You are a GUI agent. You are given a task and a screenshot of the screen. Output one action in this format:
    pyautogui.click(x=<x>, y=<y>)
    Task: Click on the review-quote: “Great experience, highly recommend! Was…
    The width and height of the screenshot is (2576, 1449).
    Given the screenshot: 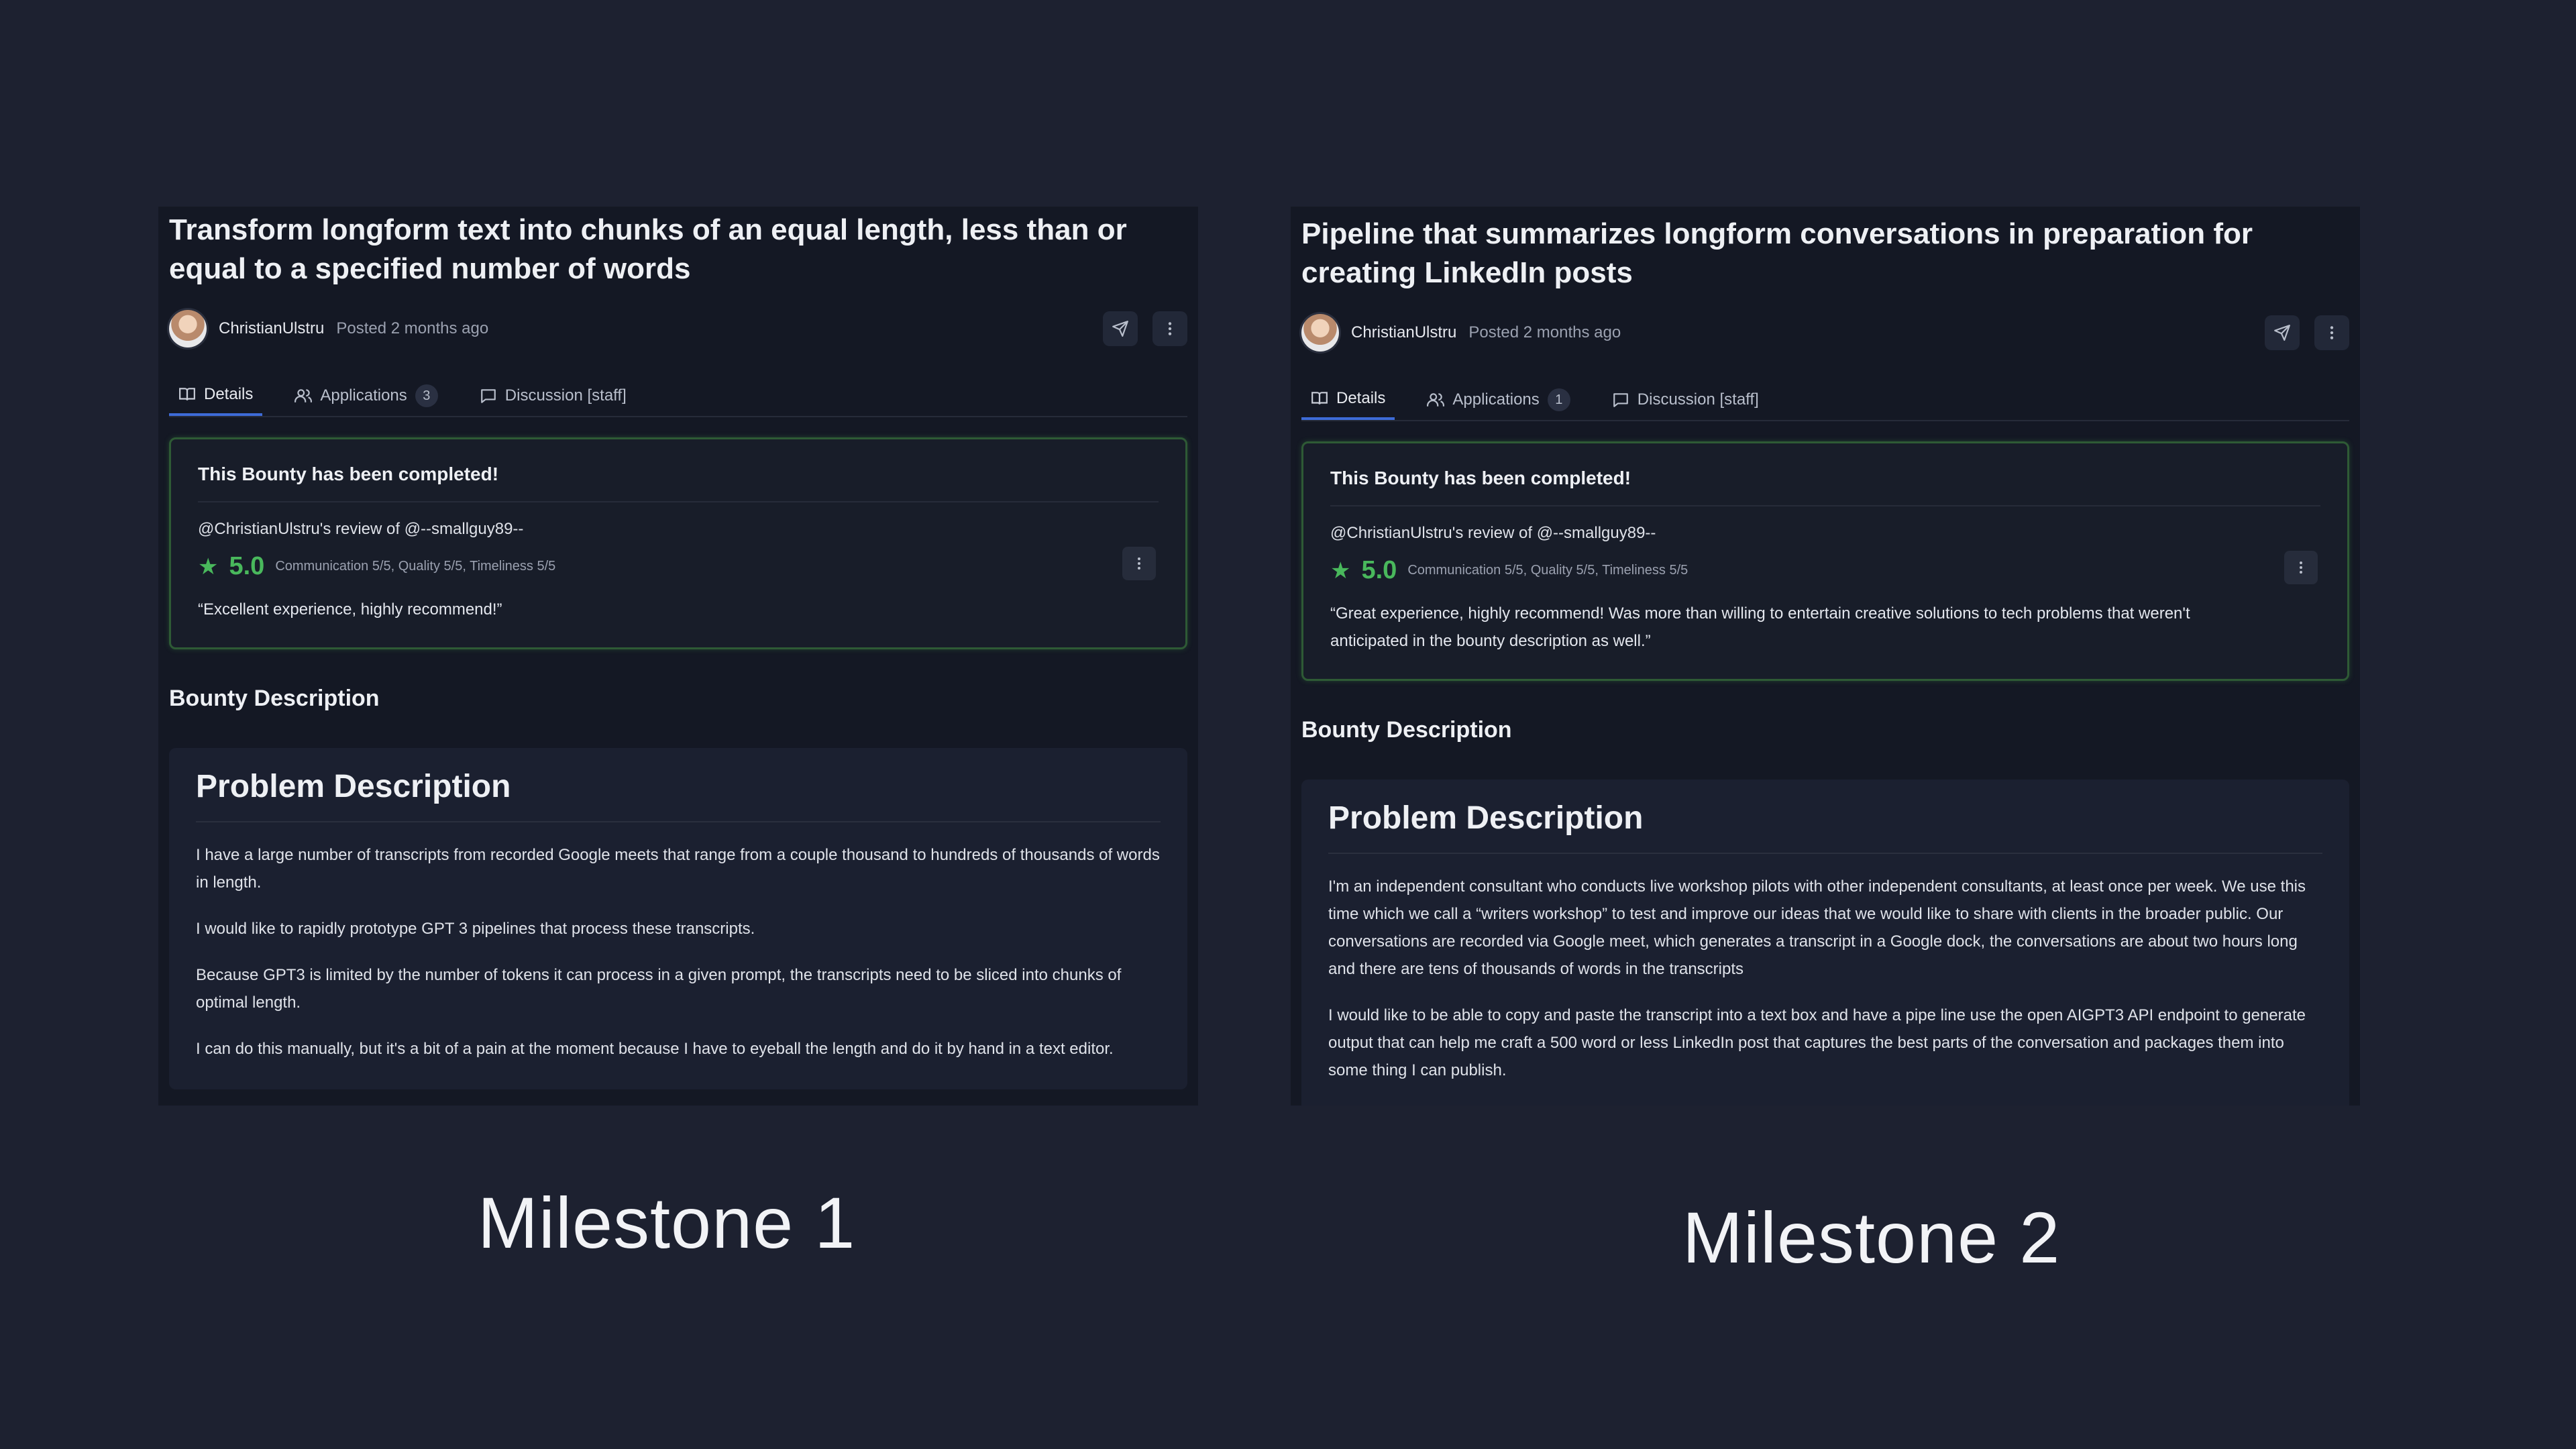 What is the action you would take?
    pyautogui.click(x=1760, y=627)
    